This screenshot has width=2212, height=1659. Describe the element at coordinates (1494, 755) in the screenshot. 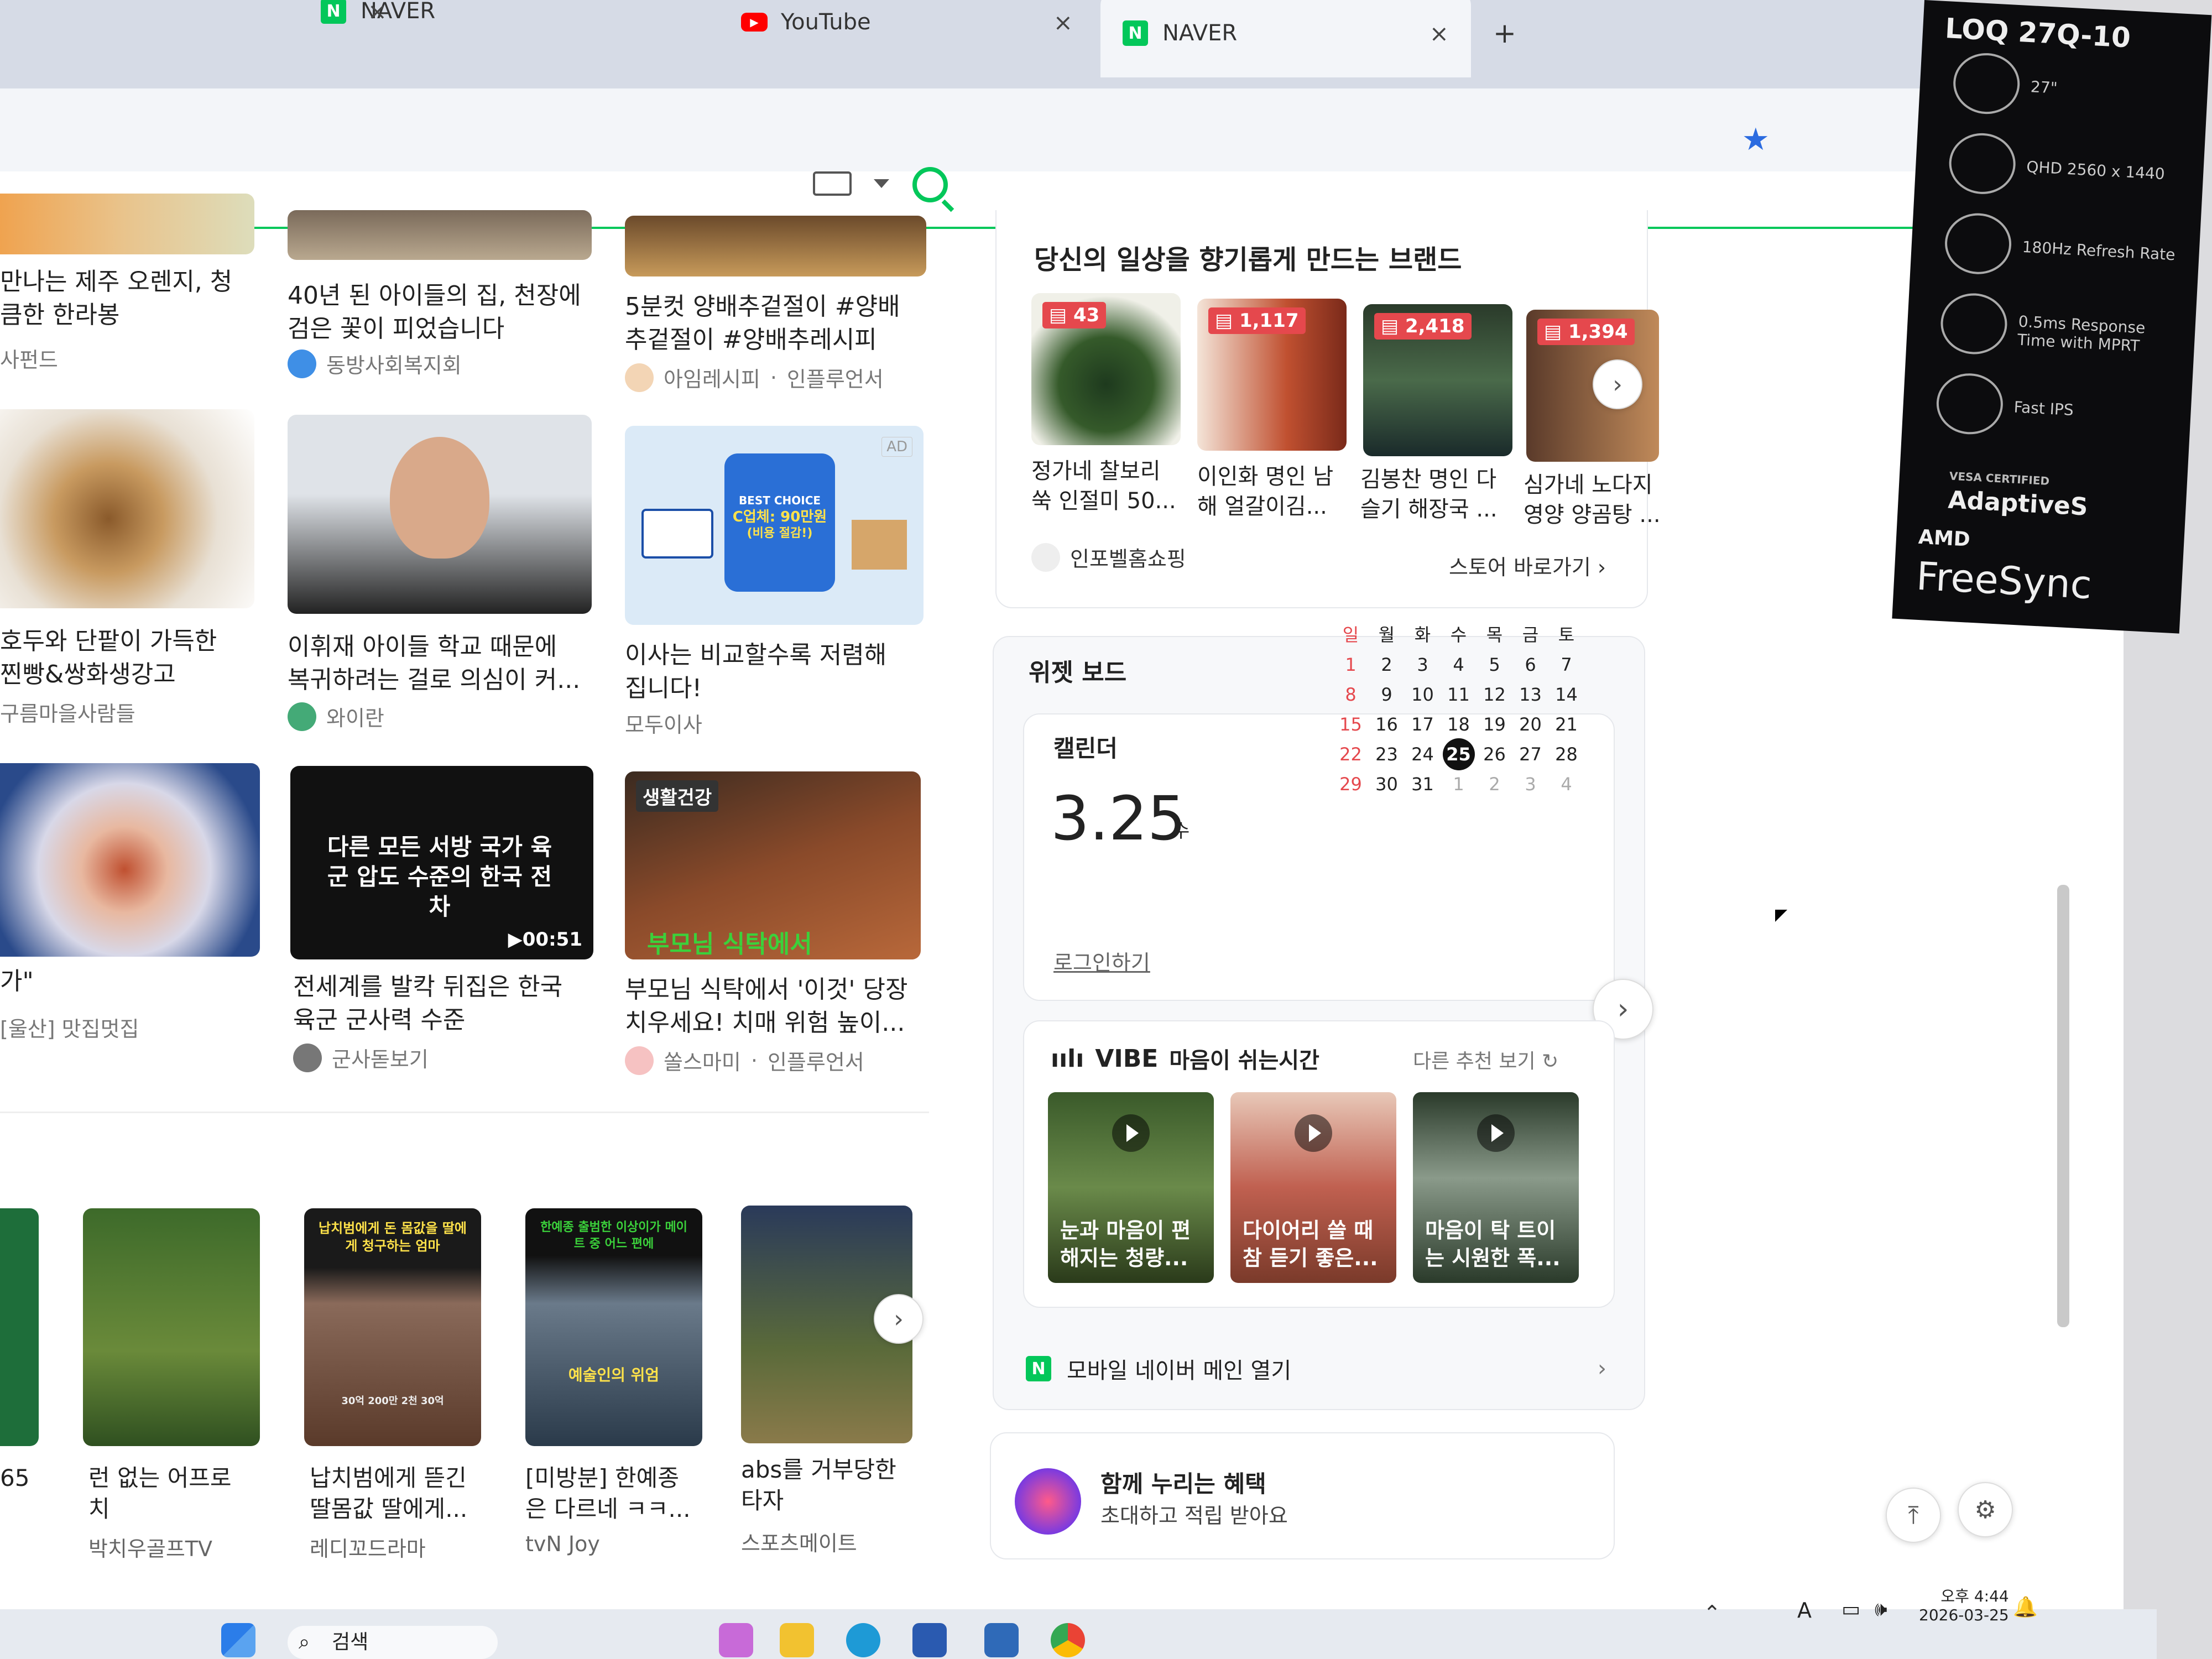

I see `calendar-day: 26` at that location.